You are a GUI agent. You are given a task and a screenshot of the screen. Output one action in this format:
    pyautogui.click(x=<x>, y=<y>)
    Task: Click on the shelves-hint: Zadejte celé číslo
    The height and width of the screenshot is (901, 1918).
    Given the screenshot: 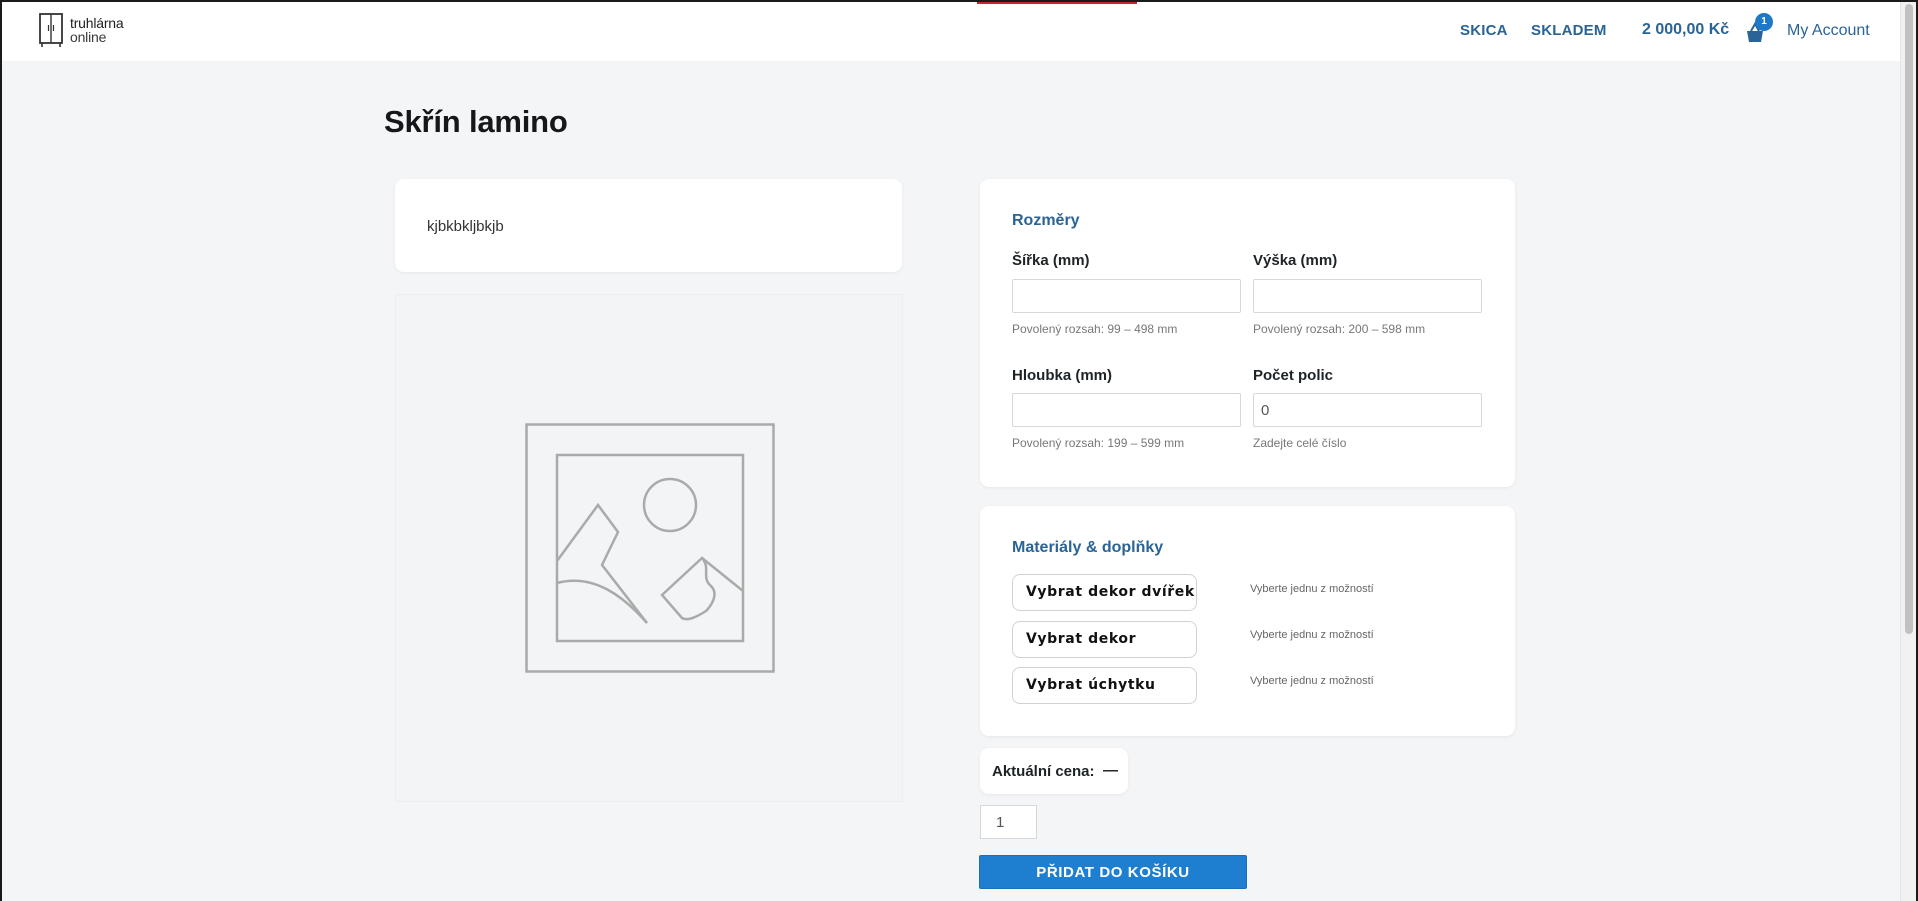 What is the action you would take?
    pyautogui.click(x=1300, y=443)
    